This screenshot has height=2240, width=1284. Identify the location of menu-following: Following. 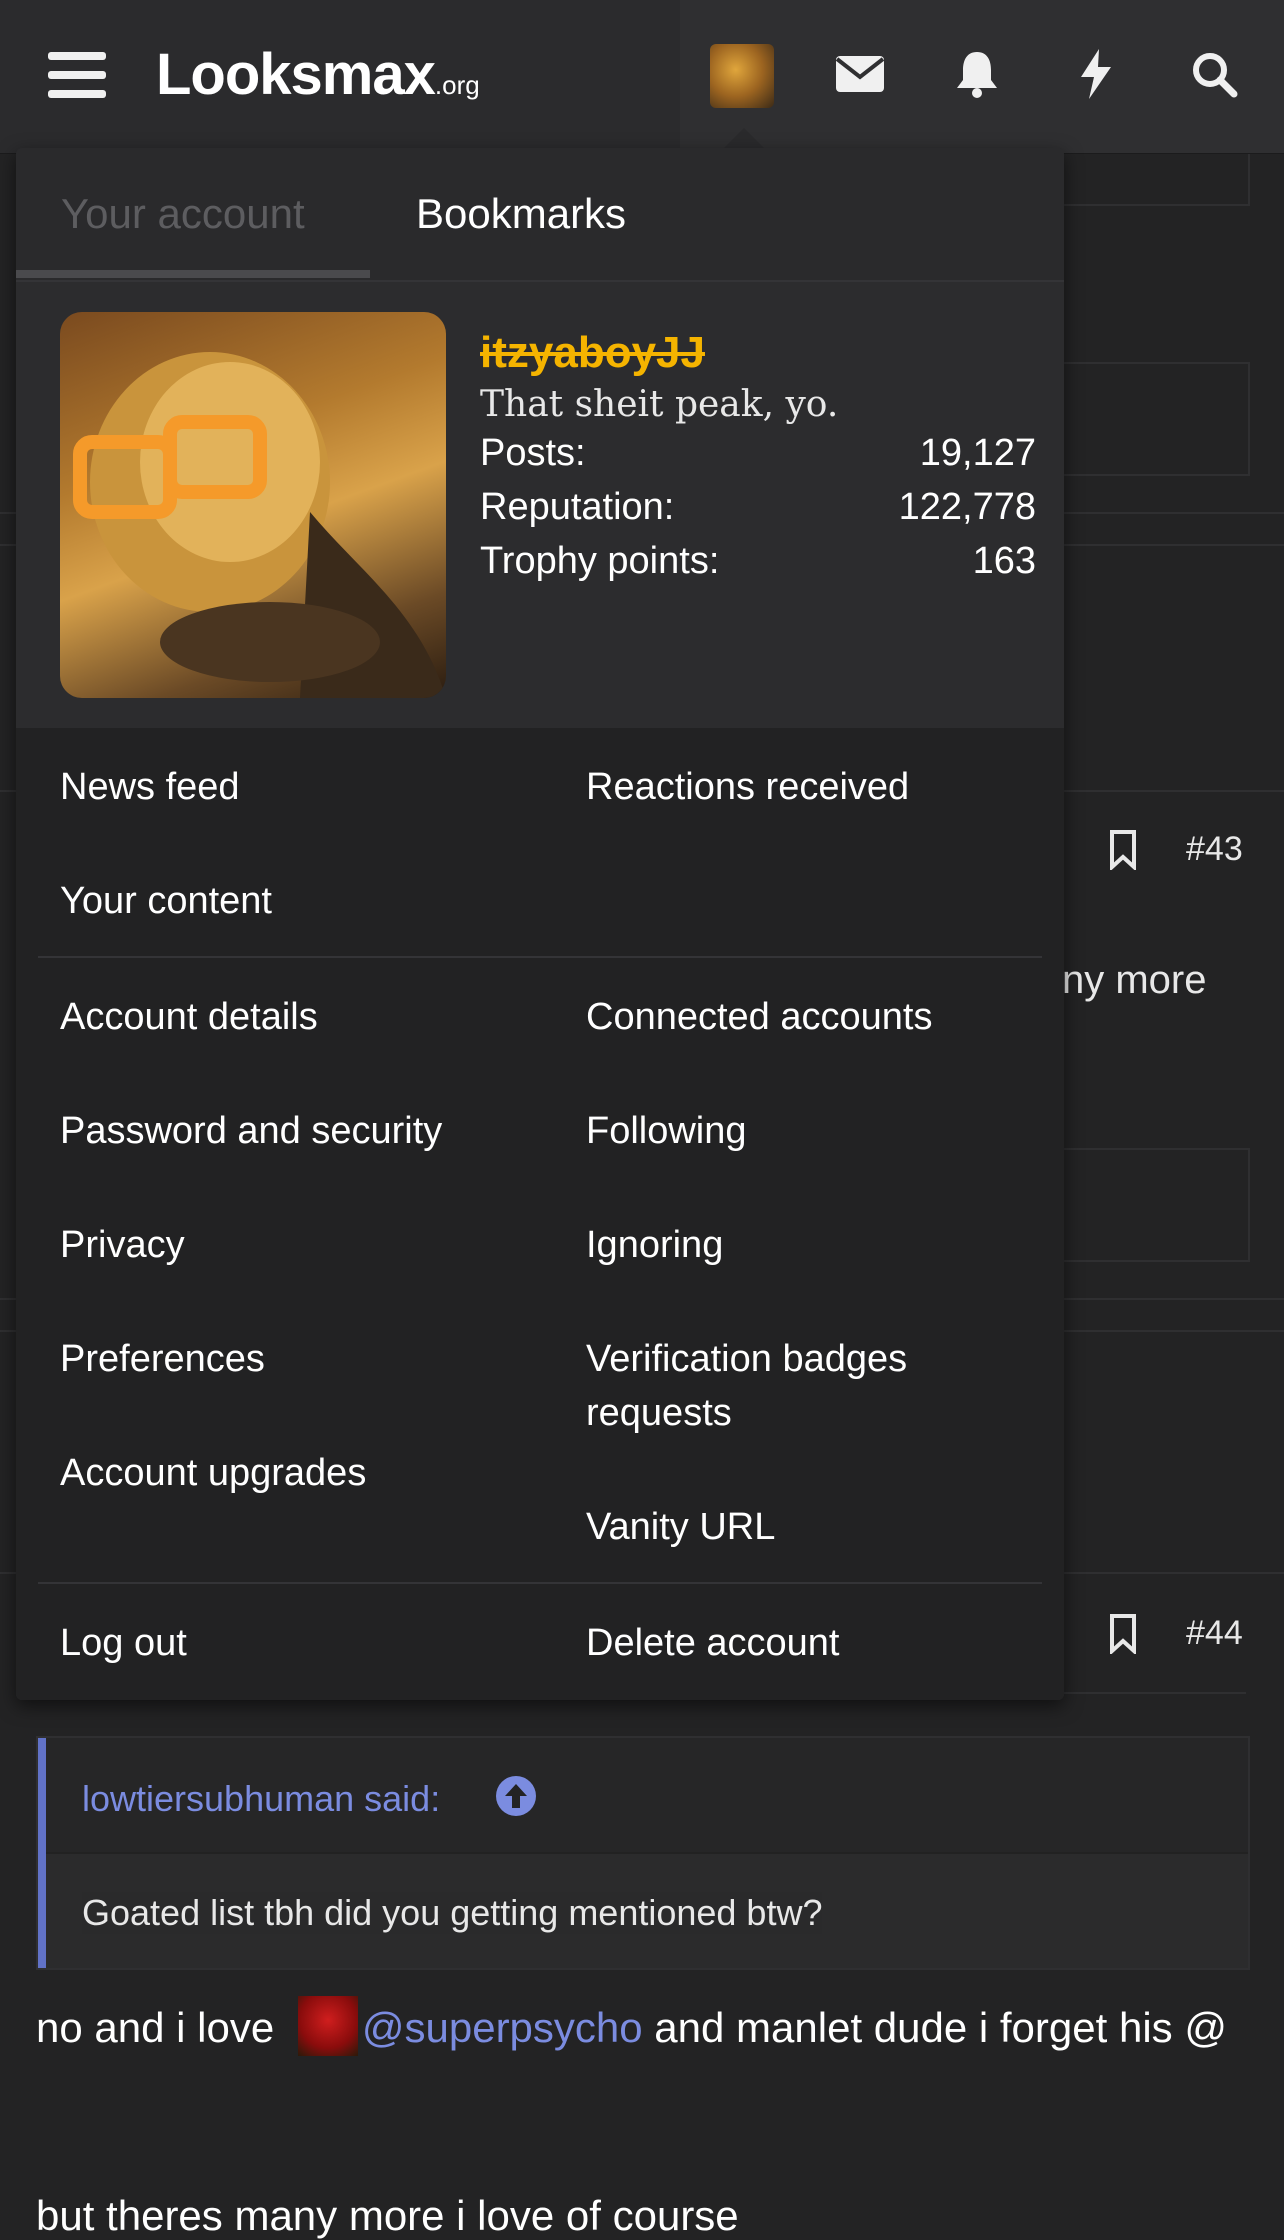
(666, 1131).